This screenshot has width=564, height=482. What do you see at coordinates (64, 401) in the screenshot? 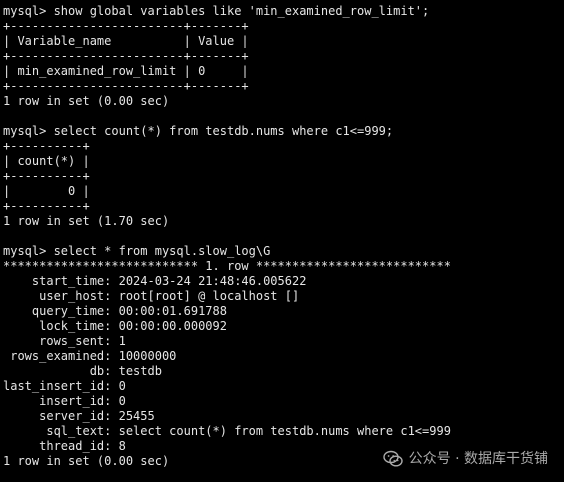
I see `terminal-line: insert_id: 0` at bounding box center [64, 401].